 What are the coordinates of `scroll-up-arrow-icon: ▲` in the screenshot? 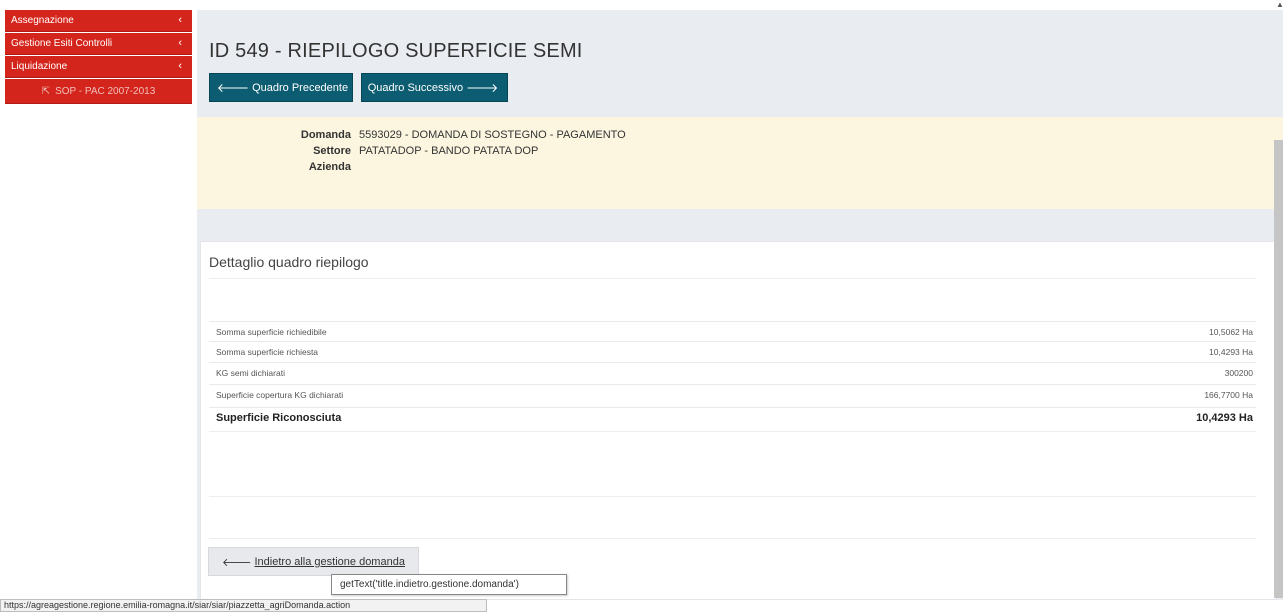 It's located at (1279, 4).